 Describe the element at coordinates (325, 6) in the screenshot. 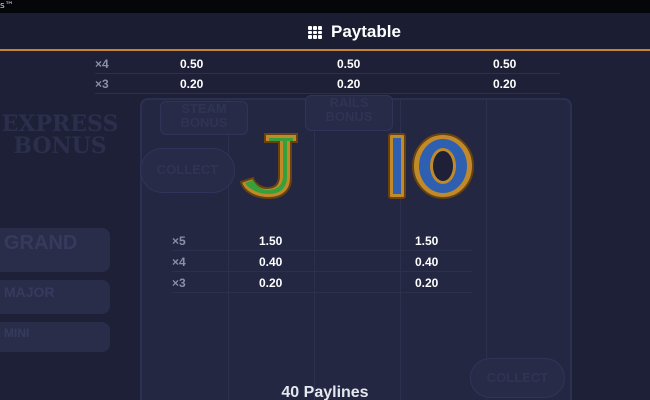

I see `window-title-bar: s™` at that location.